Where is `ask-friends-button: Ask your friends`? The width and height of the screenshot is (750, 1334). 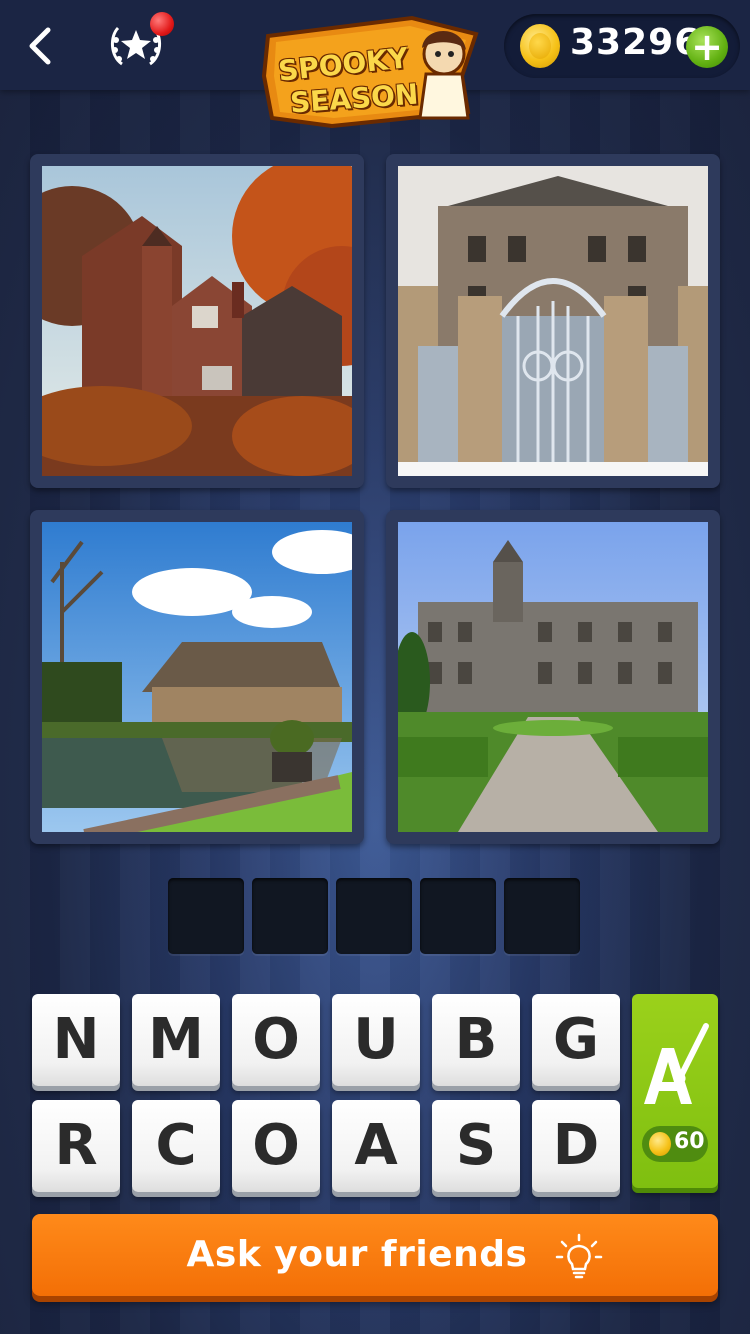
ask-friends-button: Ask your friends is located at coordinates (375, 1255).